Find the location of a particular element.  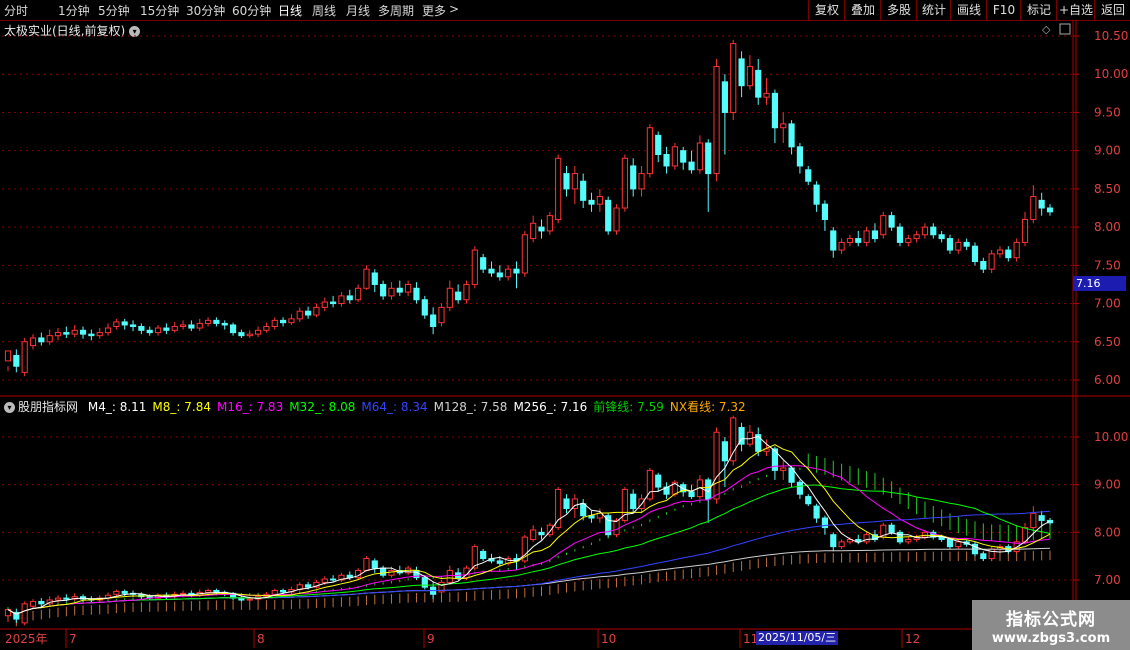

watermark: 指标公式网 www.zbgs3.com is located at coordinates (1051, 625).